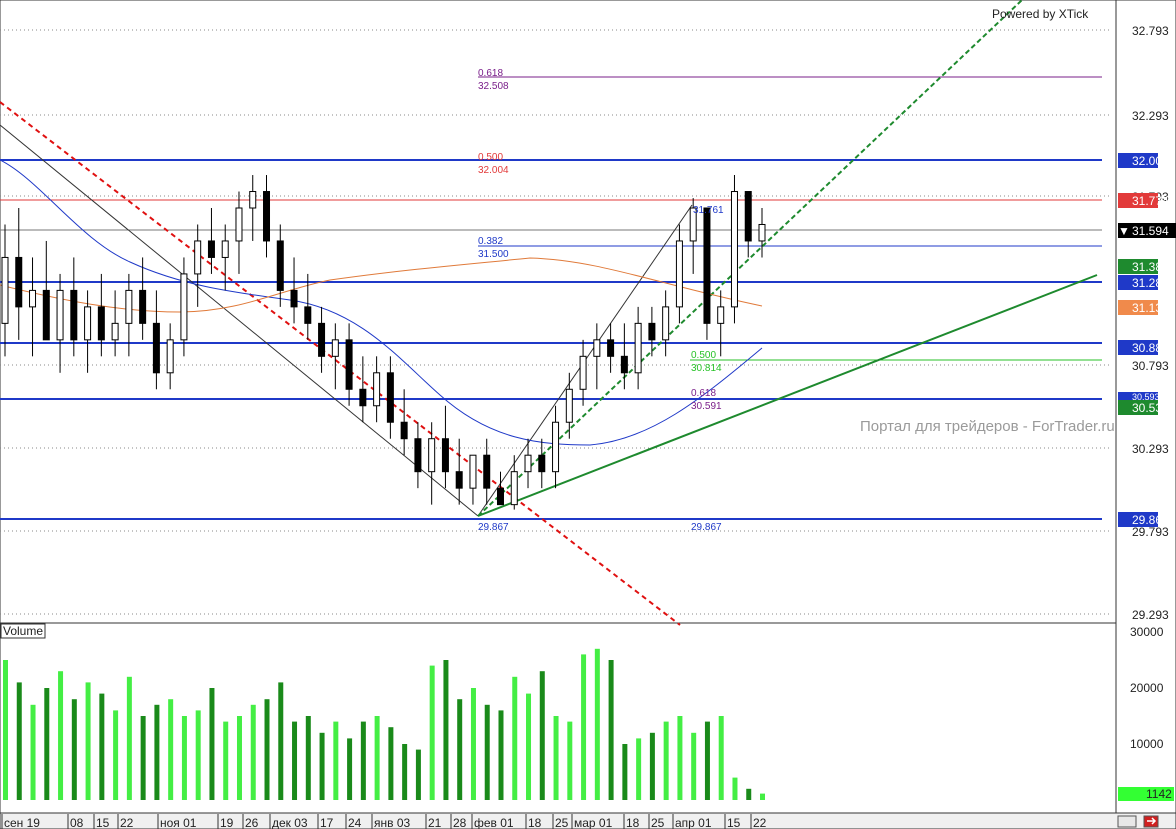 The width and height of the screenshot is (1176, 829). What do you see at coordinates (1150, 116) in the screenshot?
I see `price-tick: 32.293` at bounding box center [1150, 116].